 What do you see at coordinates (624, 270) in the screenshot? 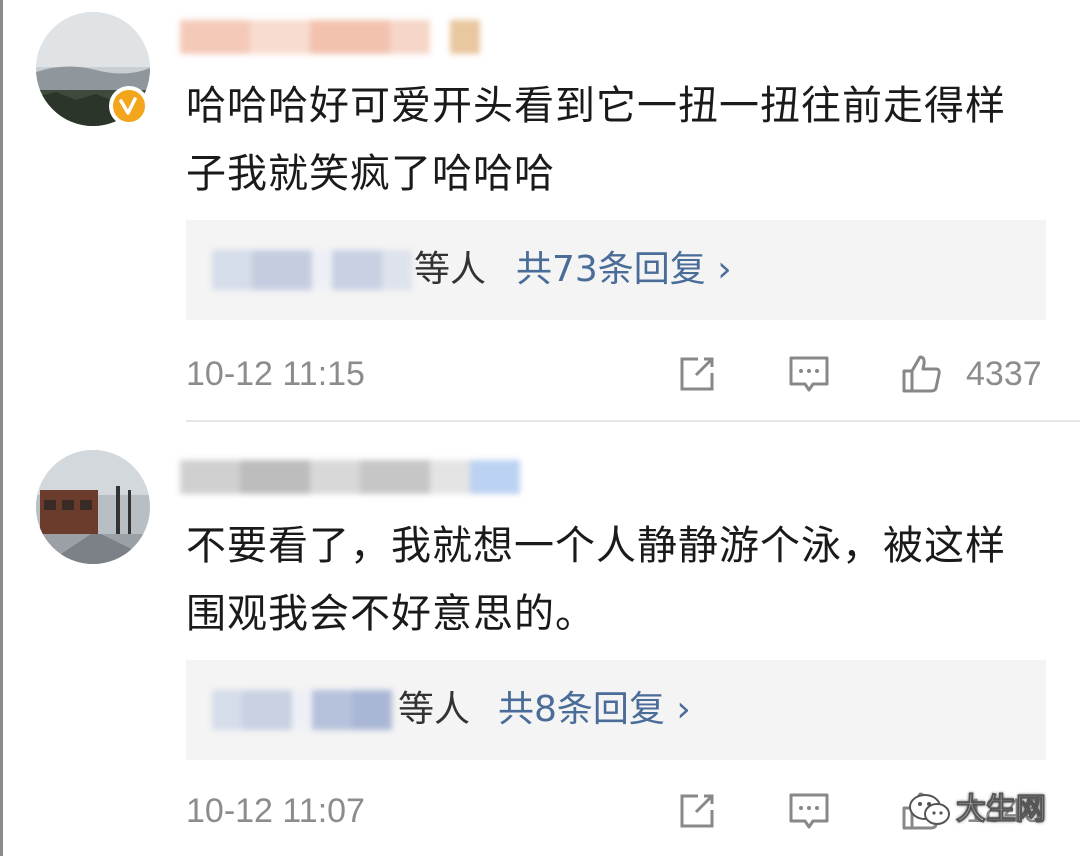
I see `view-replies-link: 共73条回复 ›` at bounding box center [624, 270].